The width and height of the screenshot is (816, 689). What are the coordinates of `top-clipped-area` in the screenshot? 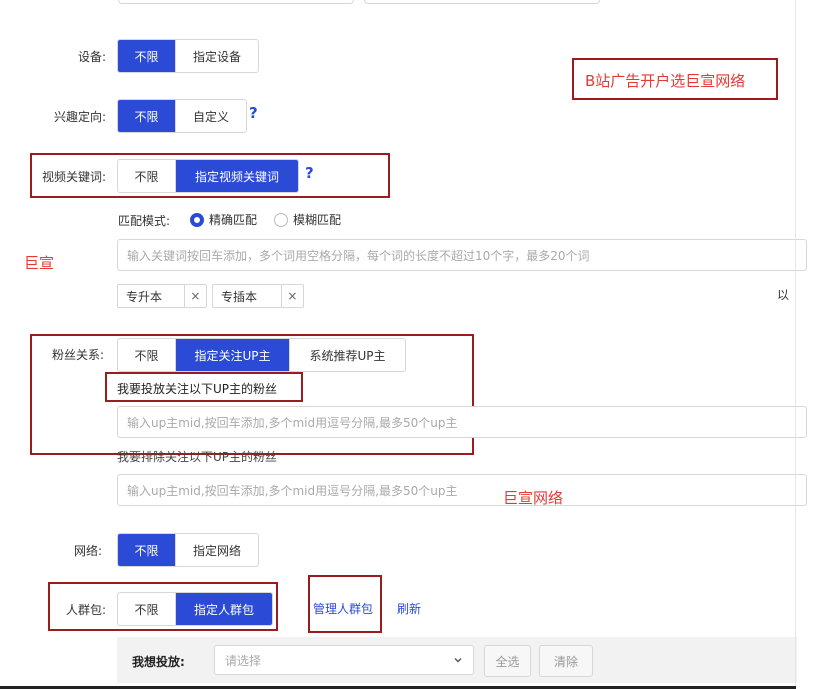 It's located at (408, 3).